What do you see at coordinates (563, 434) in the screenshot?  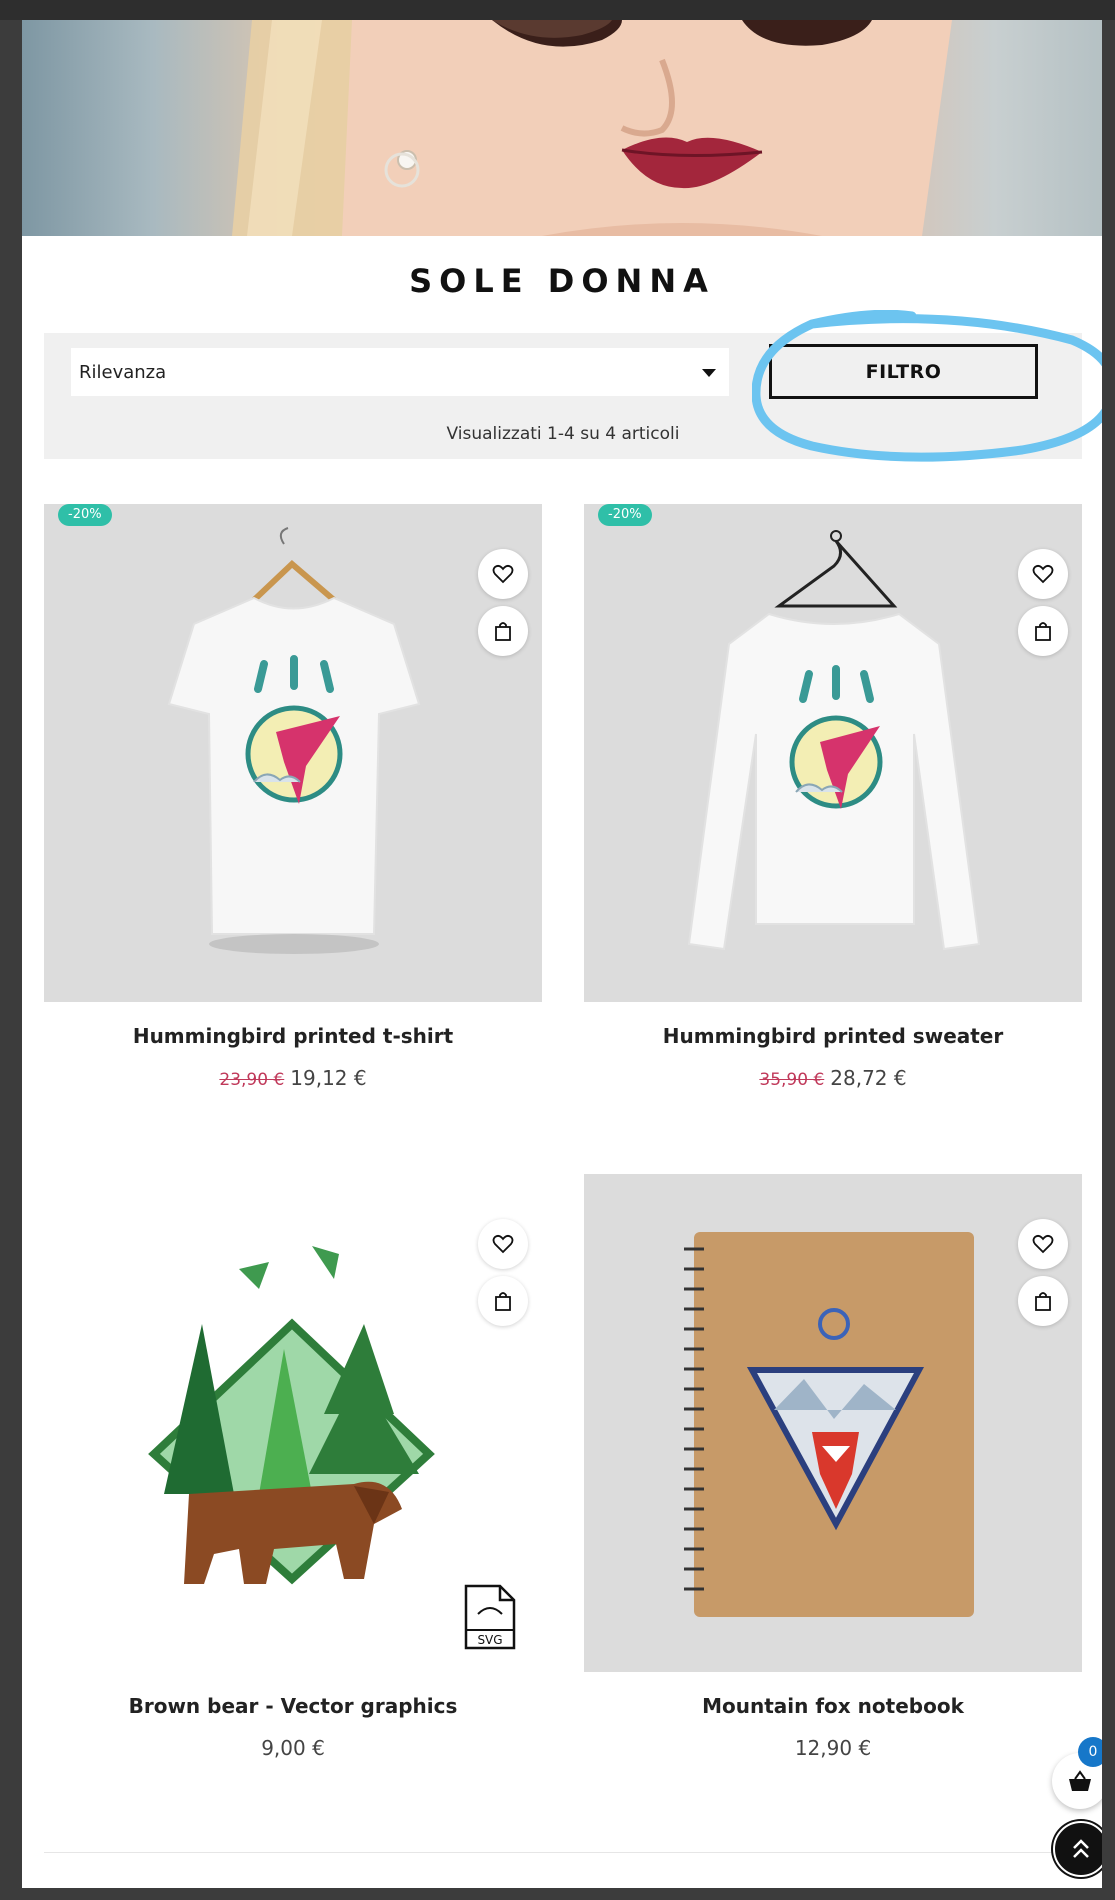 I see `results-count: Visualizzati 1-4 su 4 articoli` at bounding box center [563, 434].